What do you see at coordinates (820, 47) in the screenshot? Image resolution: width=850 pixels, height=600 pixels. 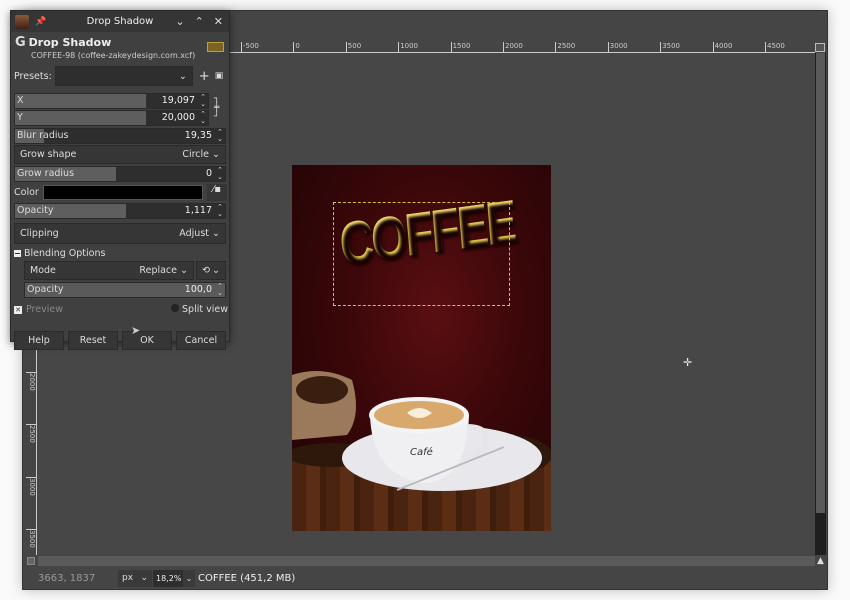 I see `quick-mask-toggle` at bounding box center [820, 47].